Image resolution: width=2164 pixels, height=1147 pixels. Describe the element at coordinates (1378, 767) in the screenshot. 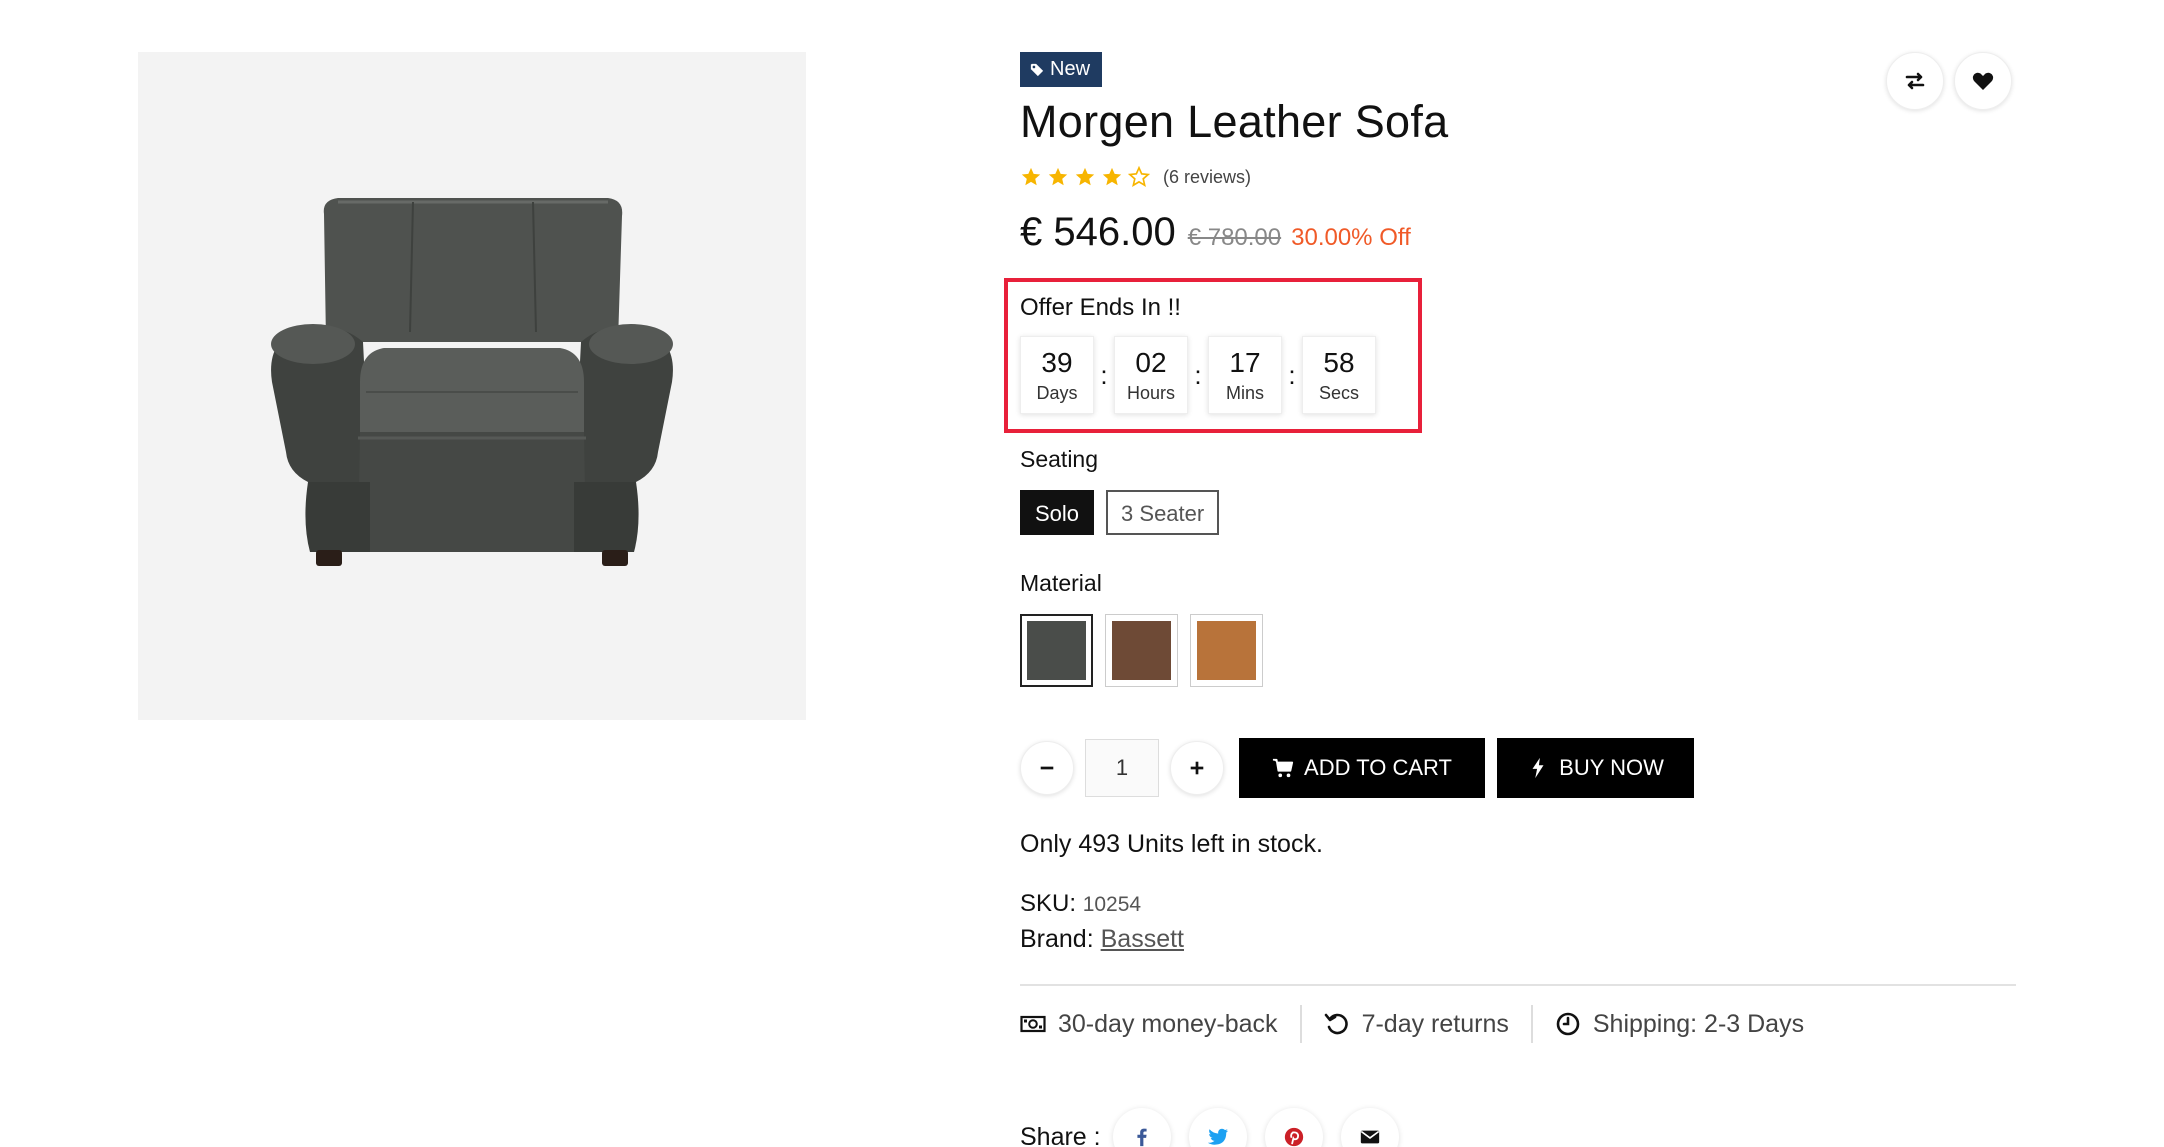

I see `add-to-cart-label: ADD TO CART` at that location.